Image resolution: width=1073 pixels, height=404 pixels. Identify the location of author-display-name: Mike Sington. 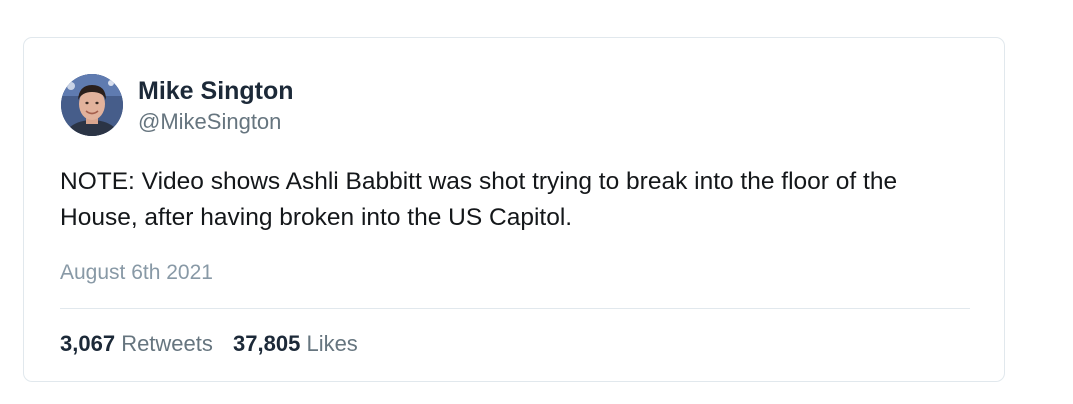
(216, 91).